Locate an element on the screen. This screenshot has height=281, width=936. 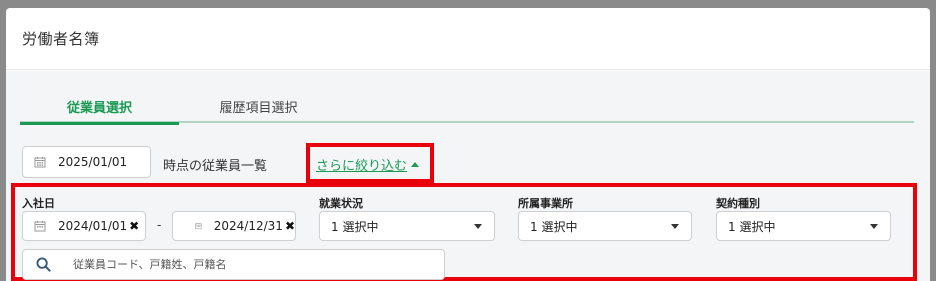
hire-date-from-value: 2024/01/01 is located at coordinates (93, 226).